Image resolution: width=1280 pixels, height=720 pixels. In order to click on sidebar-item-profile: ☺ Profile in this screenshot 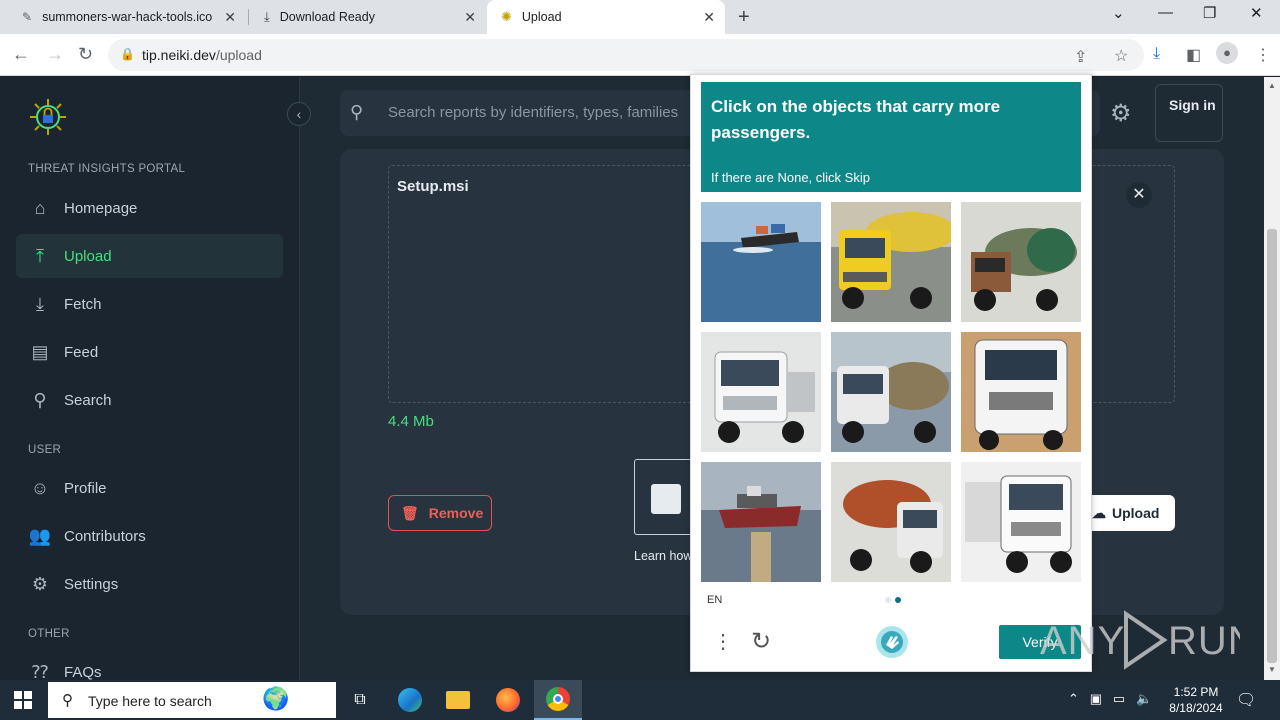, I will do `click(149, 488)`.